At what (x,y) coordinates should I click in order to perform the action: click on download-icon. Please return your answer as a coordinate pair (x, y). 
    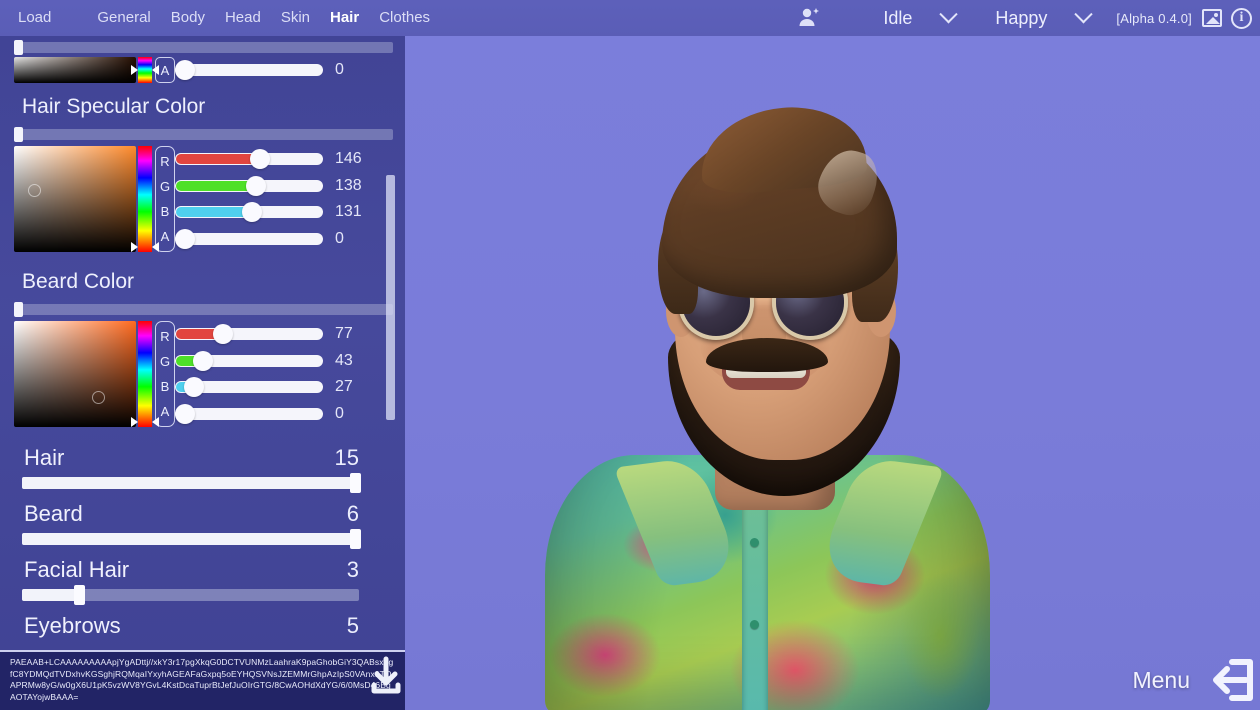
    Looking at the image, I should click on (386, 676).